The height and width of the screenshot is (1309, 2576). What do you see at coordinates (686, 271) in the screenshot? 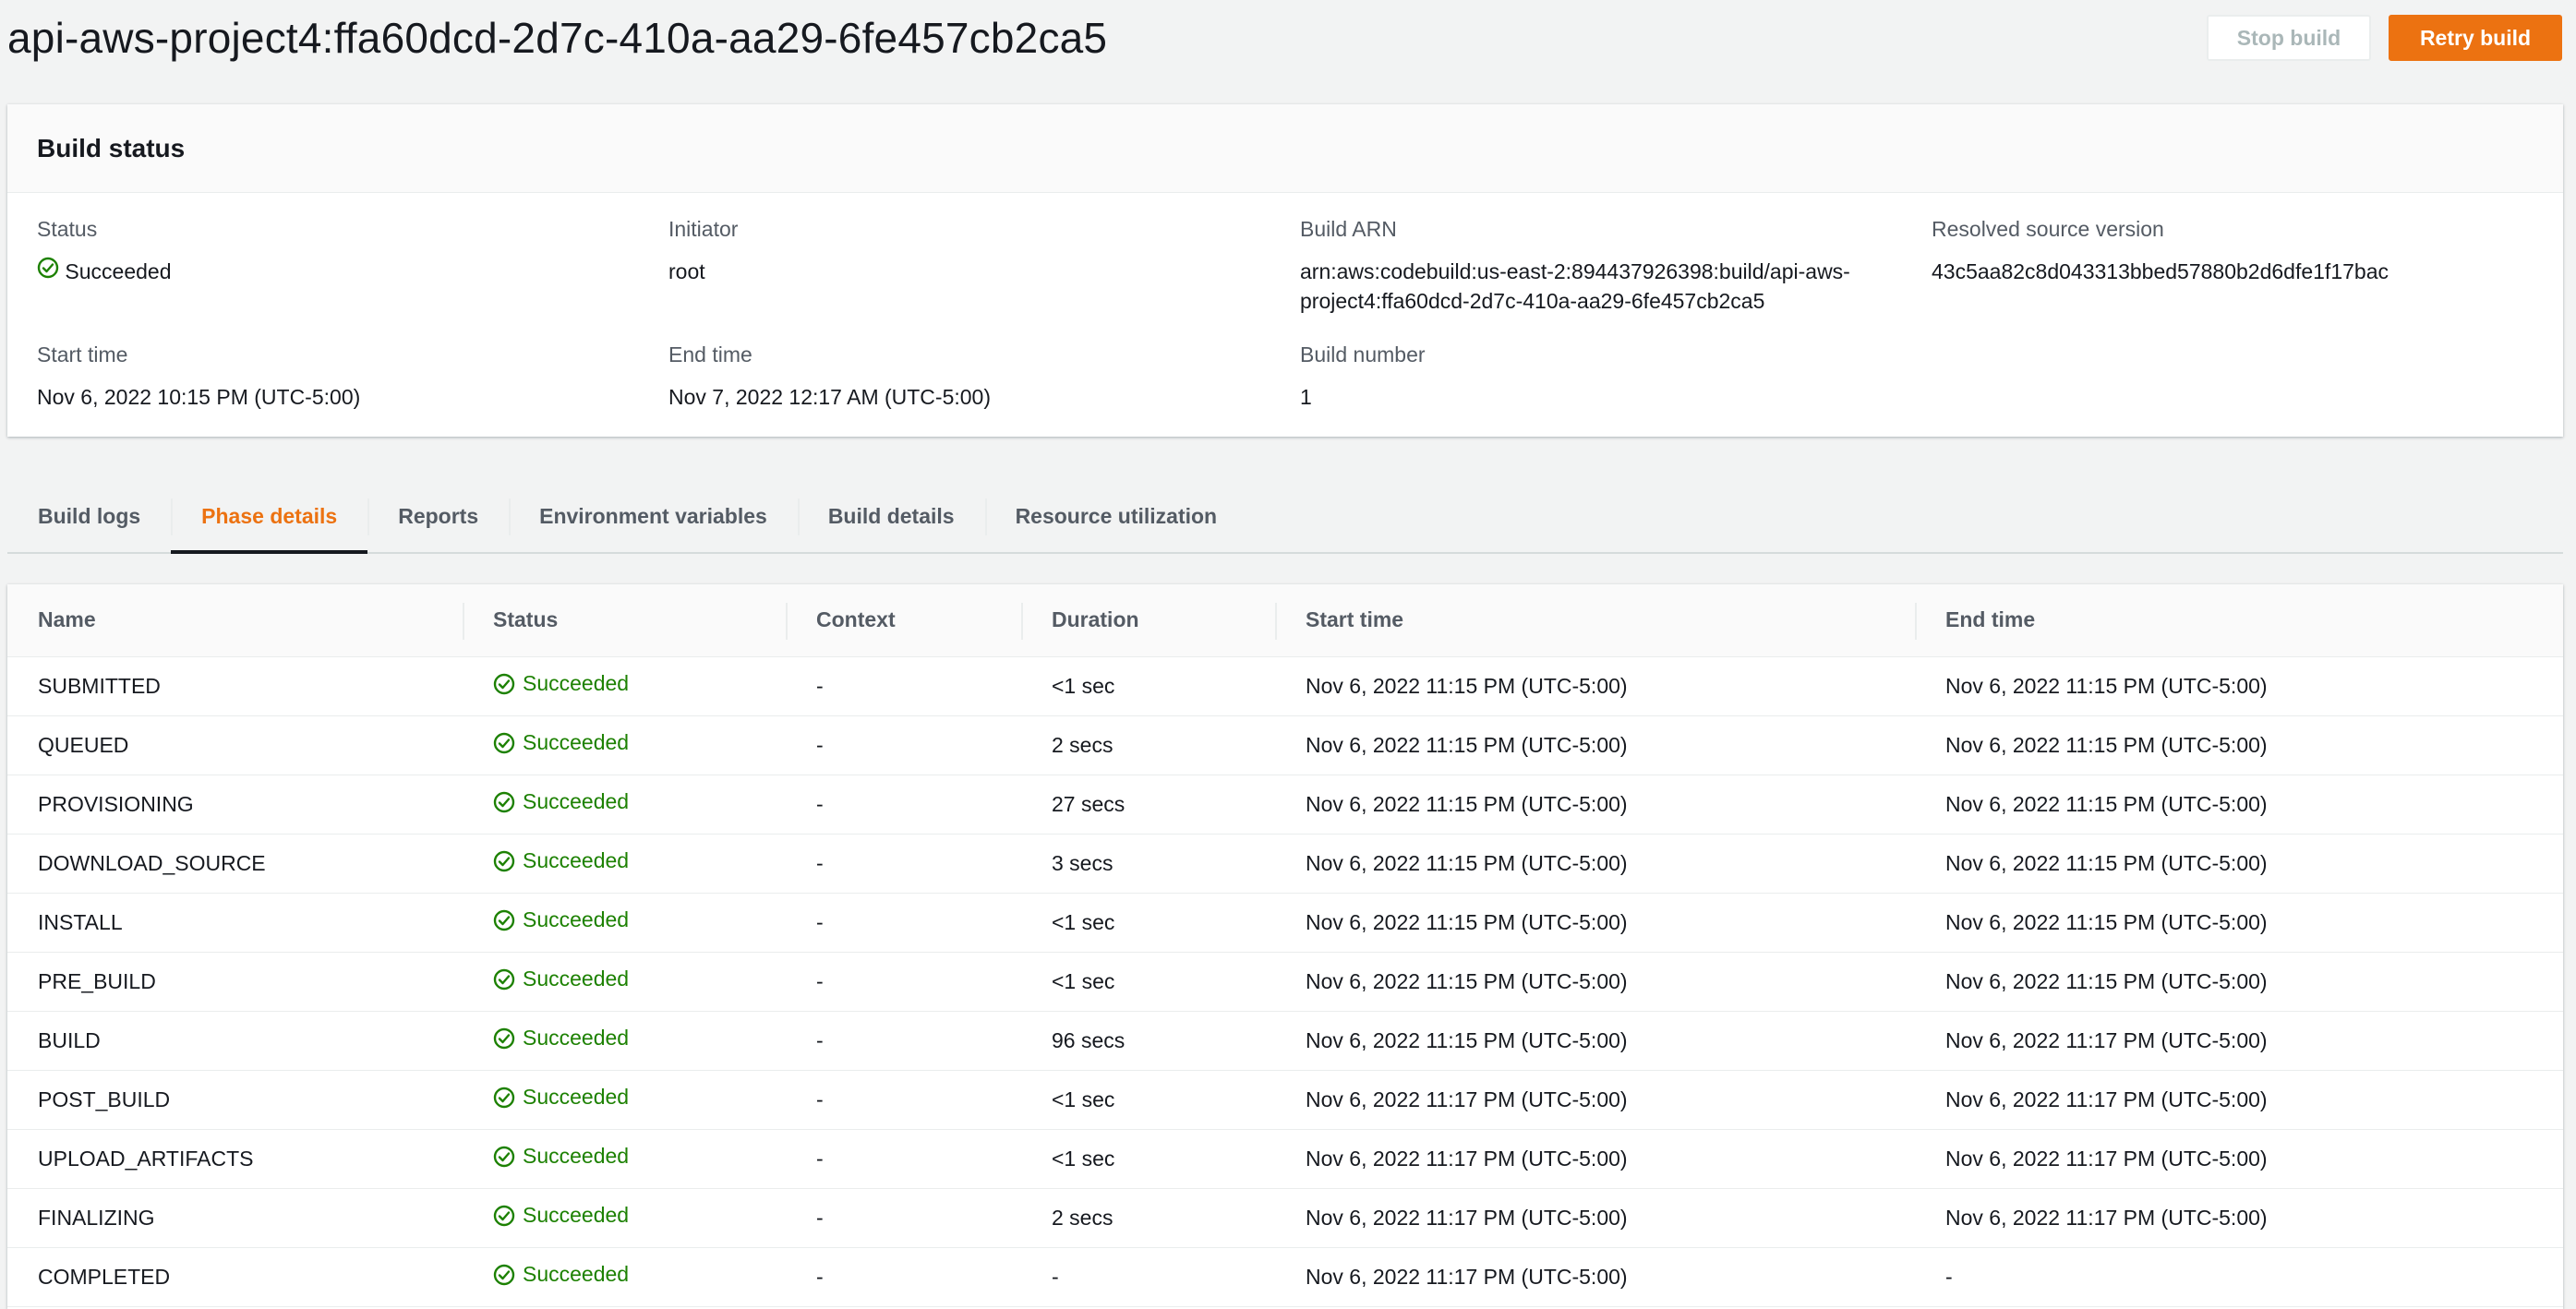
I see `initiator-value: root` at bounding box center [686, 271].